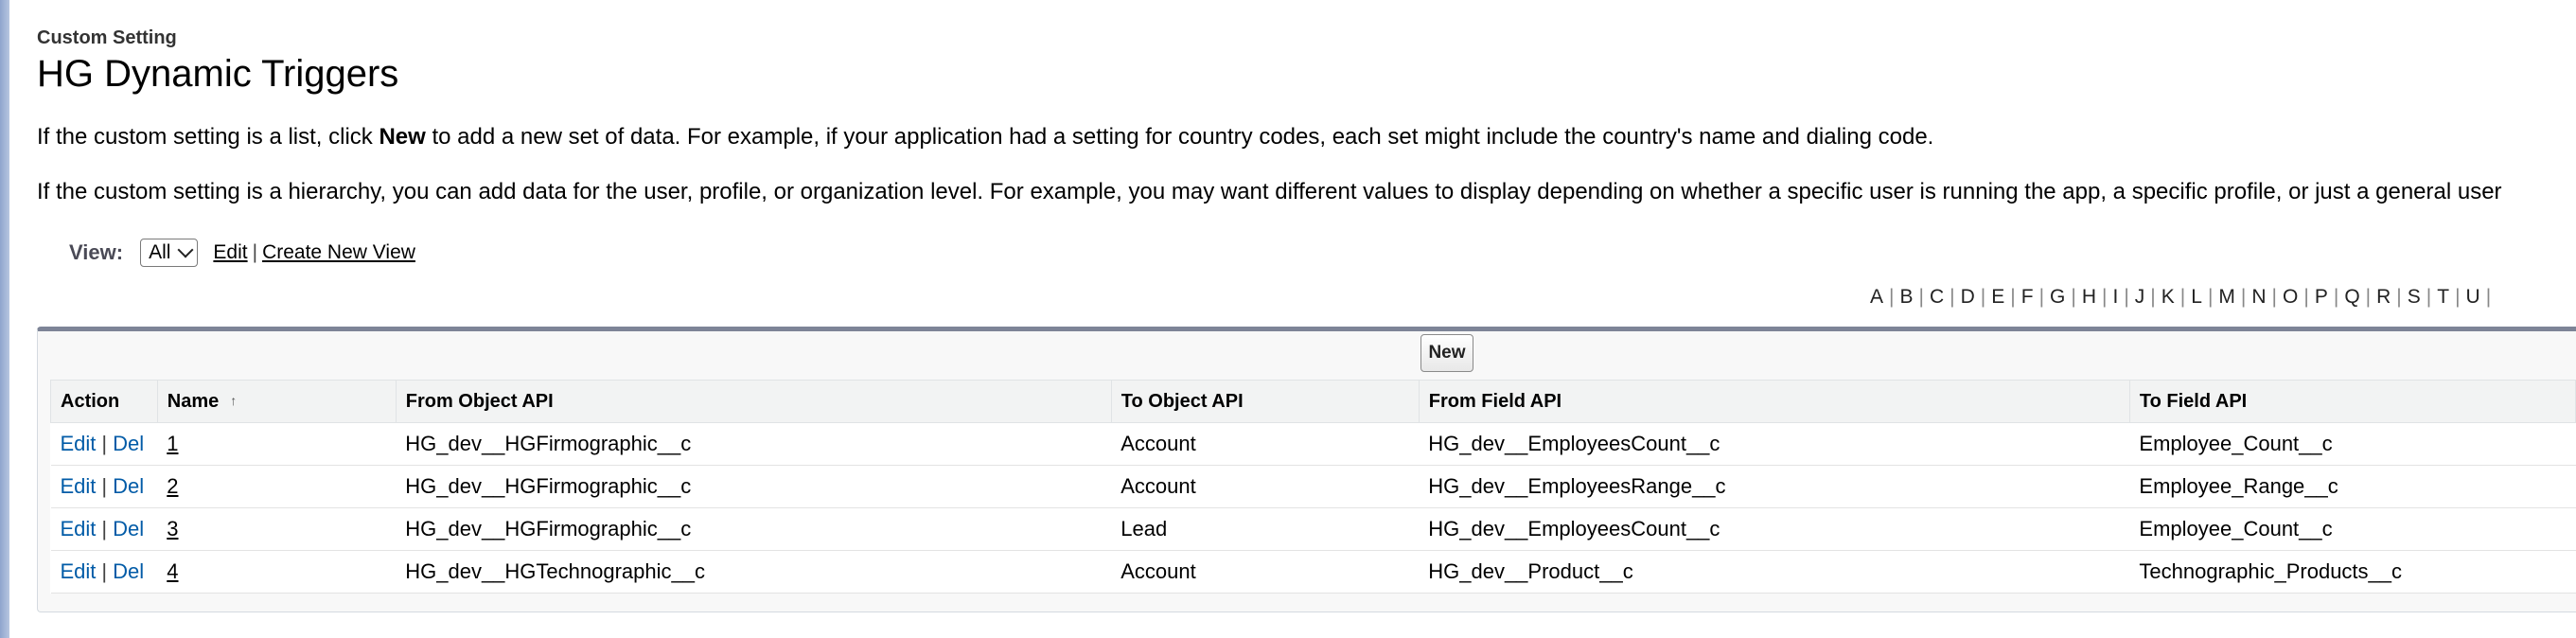 Image resolution: width=2576 pixels, height=638 pixels. I want to click on cell-name: 1, so click(277, 444).